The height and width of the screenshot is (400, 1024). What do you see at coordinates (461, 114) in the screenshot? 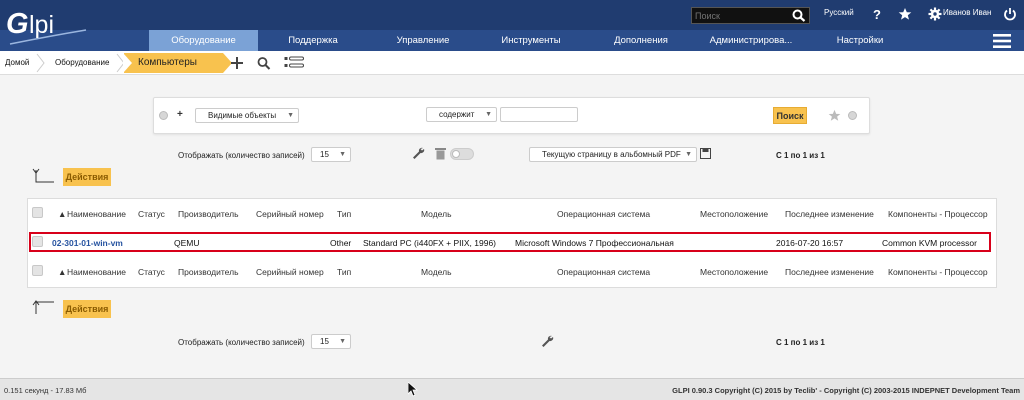
I see `criteria-operator-select: содержит ▼` at bounding box center [461, 114].